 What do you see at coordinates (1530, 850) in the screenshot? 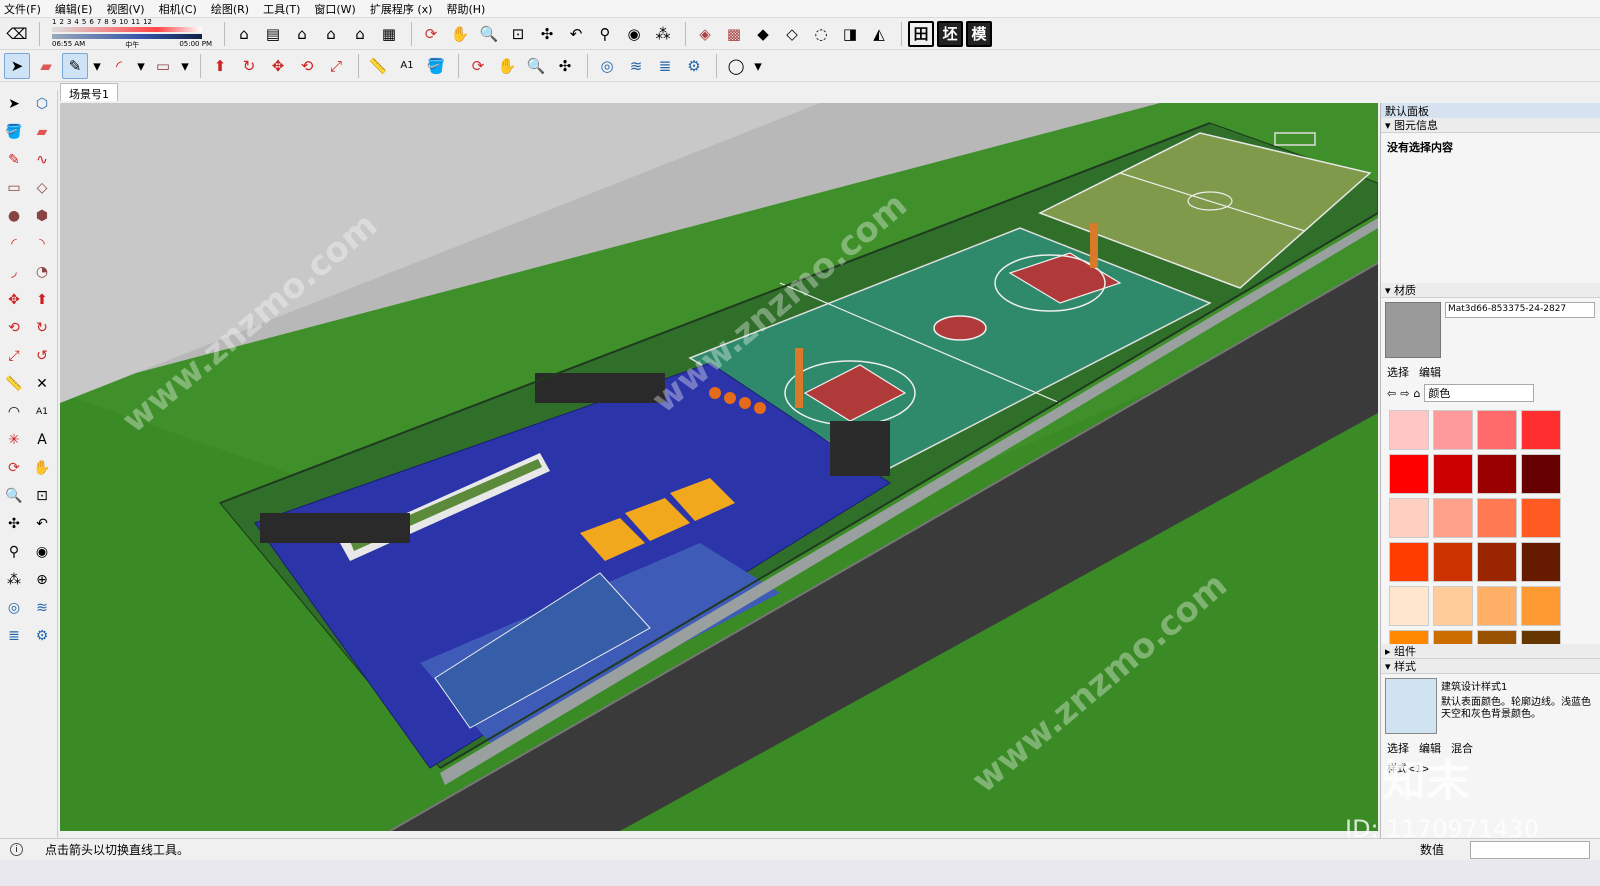
I see `measurements-box` at bounding box center [1530, 850].